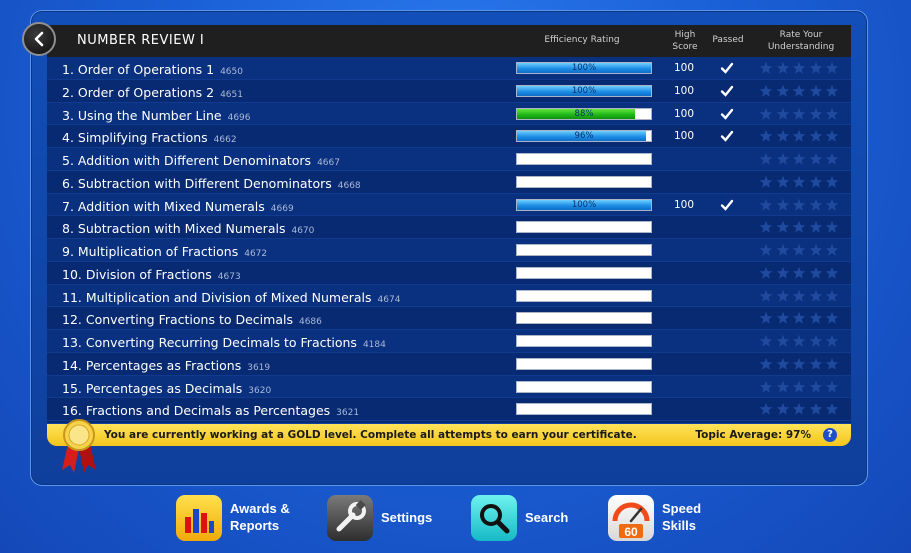 The width and height of the screenshot is (911, 553). What do you see at coordinates (192, 319) in the screenshot?
I see `lesson-title: 12. Converting Fractions to Decimals 4686` at bounding box center [192, 319].